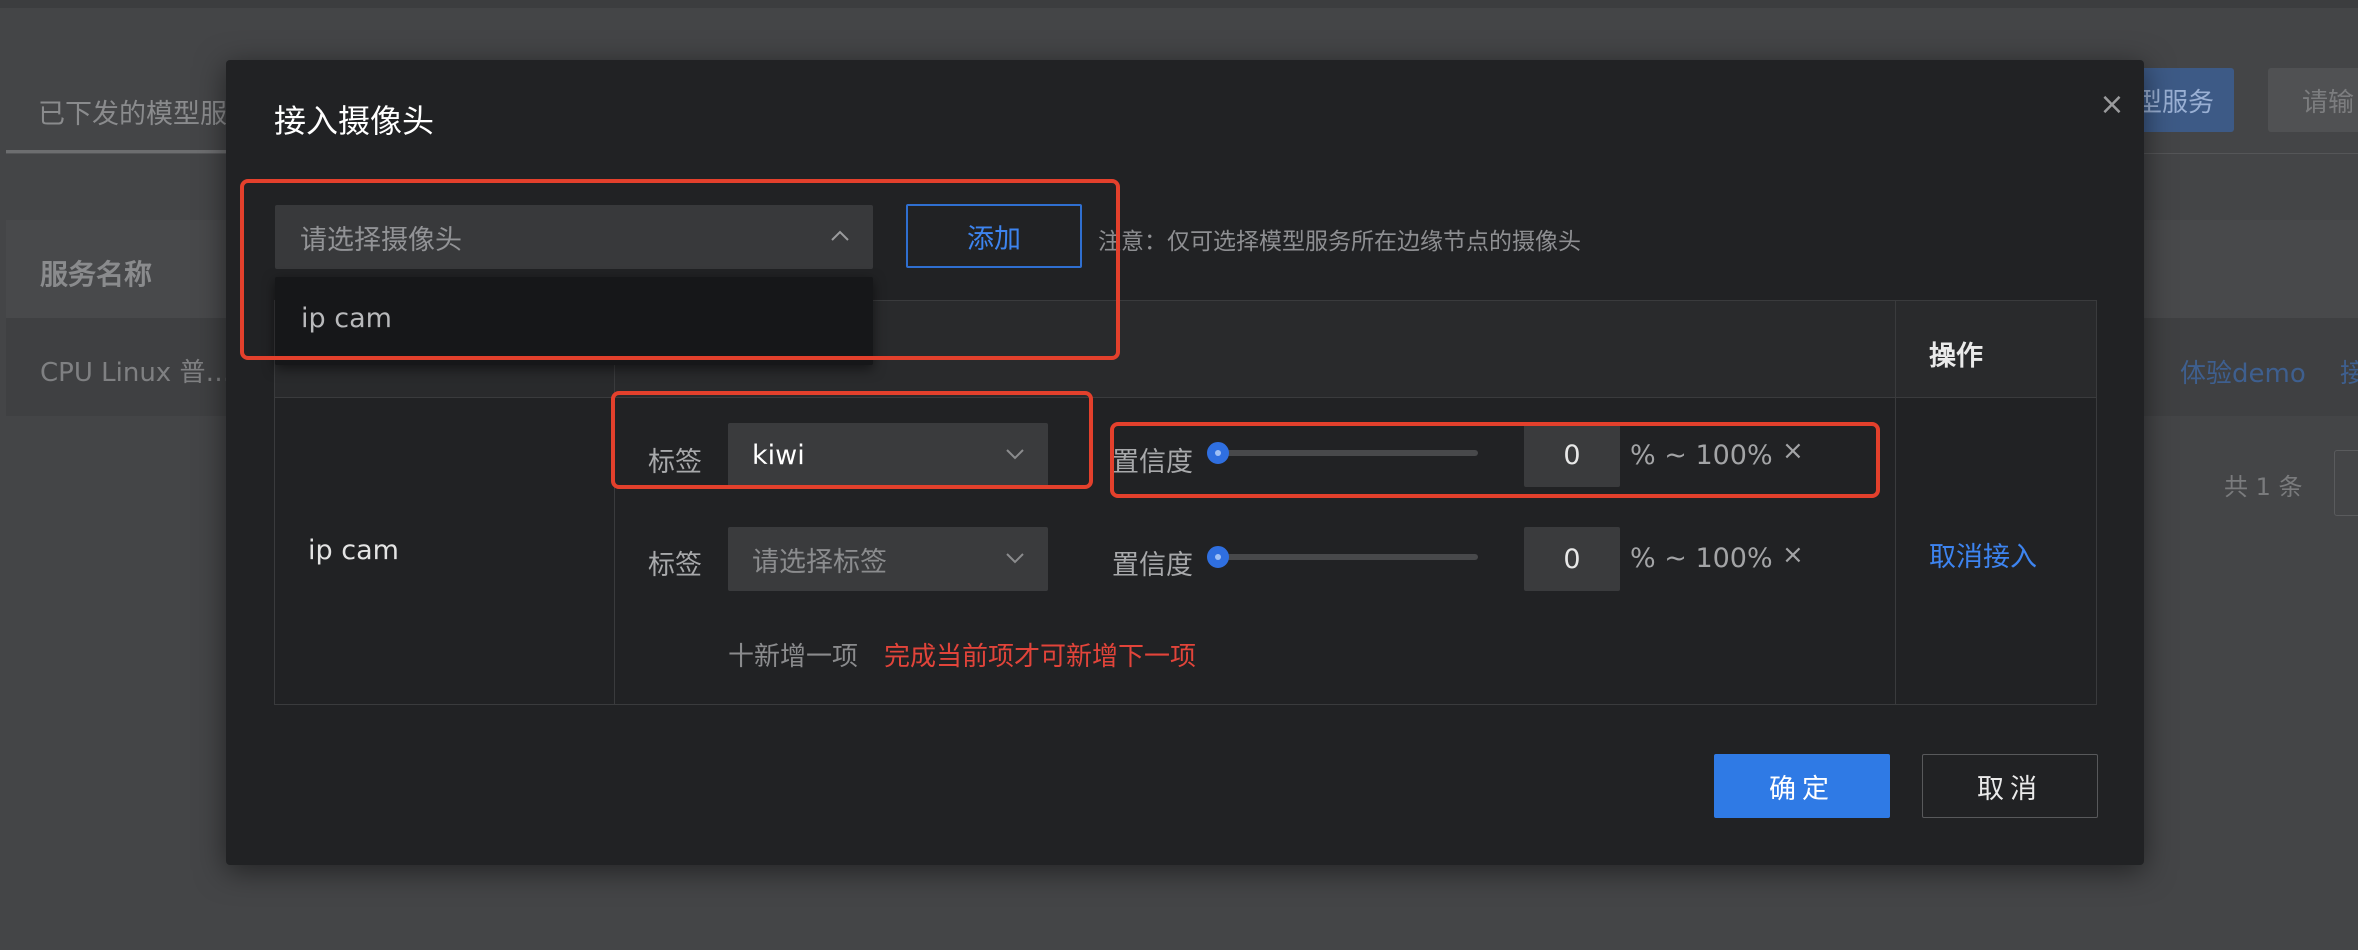 The height and width of the screenshot is (950, 2358). What do you see at coordinates (2243, 371) in the screenshot?
I see `demo-link: 体验demo` at bounding box center [2243, 371].